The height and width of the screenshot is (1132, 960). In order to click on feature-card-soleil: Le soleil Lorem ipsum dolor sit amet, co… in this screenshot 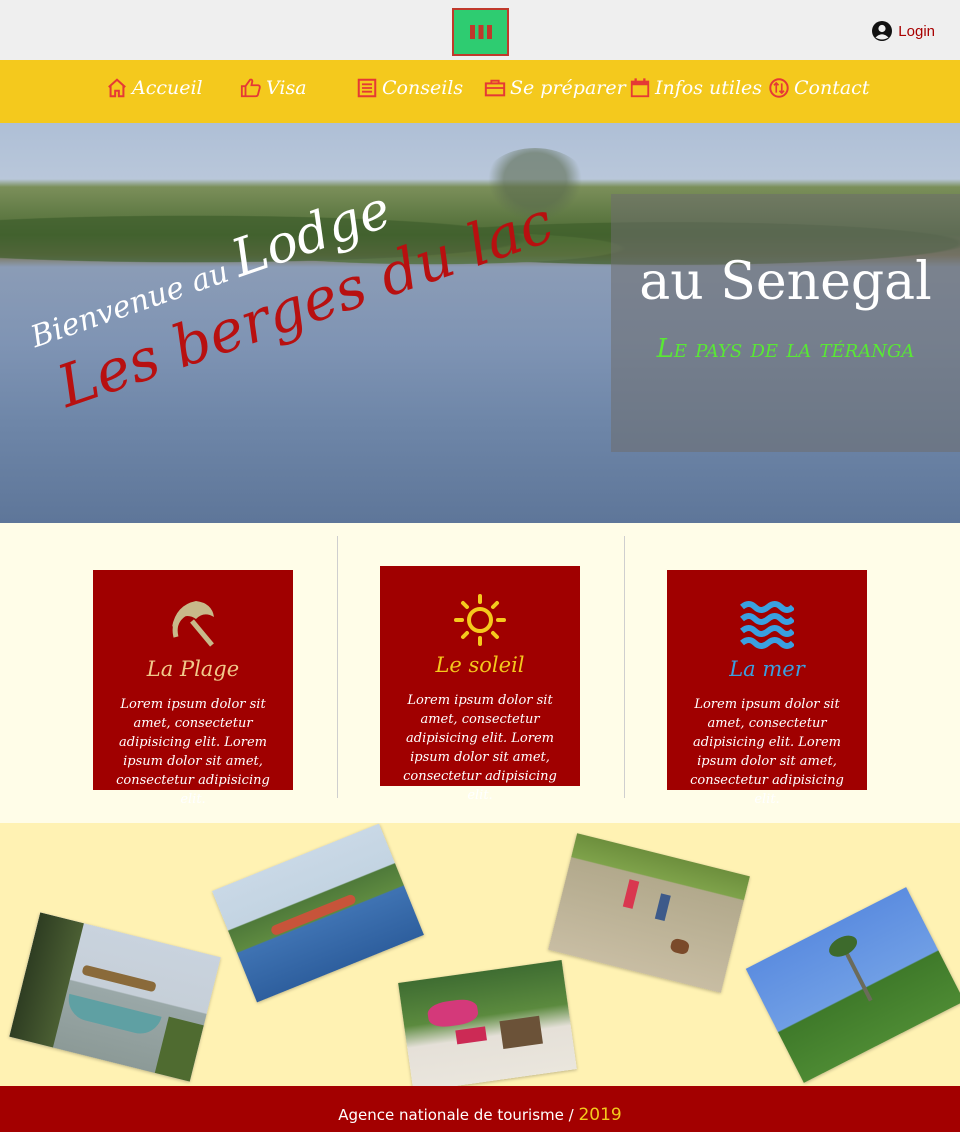, I will do `click(480, 684)`.